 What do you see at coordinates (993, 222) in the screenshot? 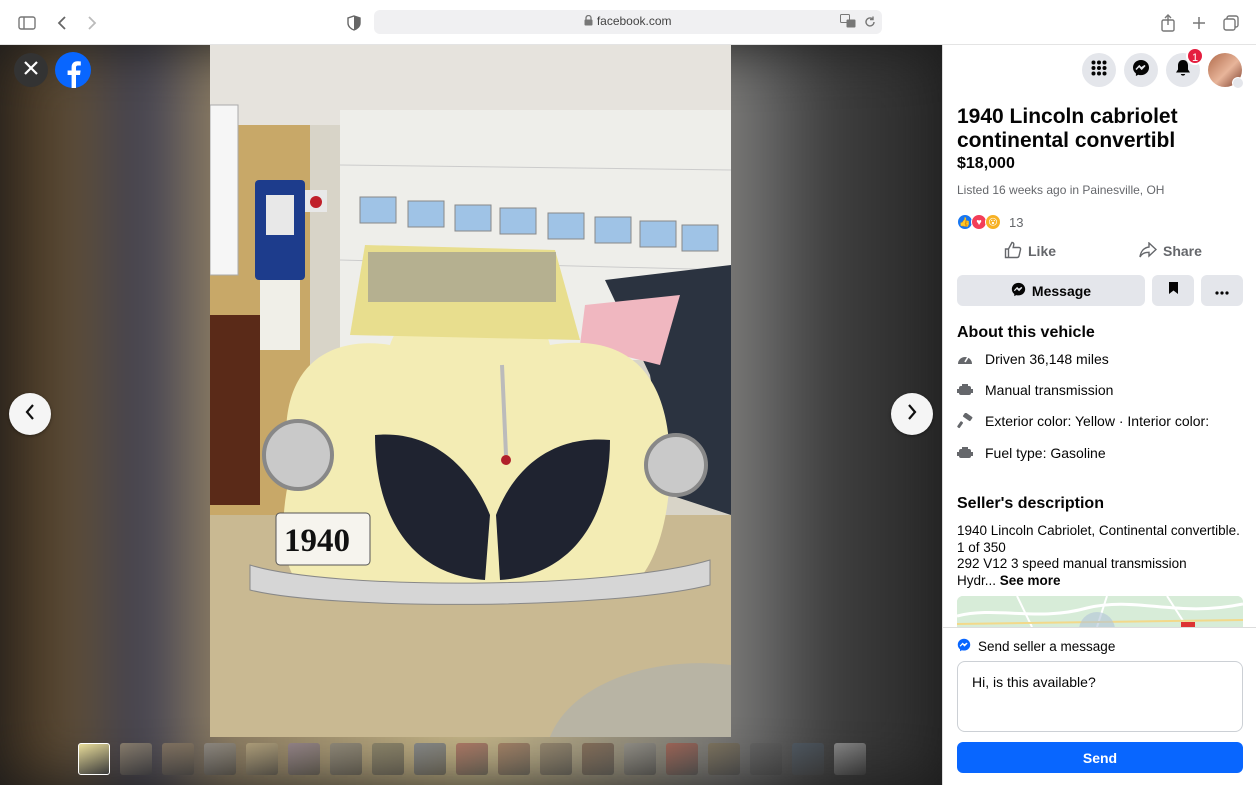
I see `wow-reaction-icon: 😮` at bounding box center [993, 222].